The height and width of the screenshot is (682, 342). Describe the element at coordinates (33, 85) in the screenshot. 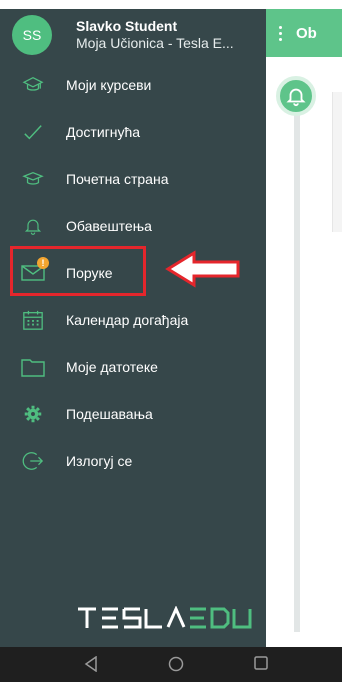

I see `mortarboard-icon` at that location.